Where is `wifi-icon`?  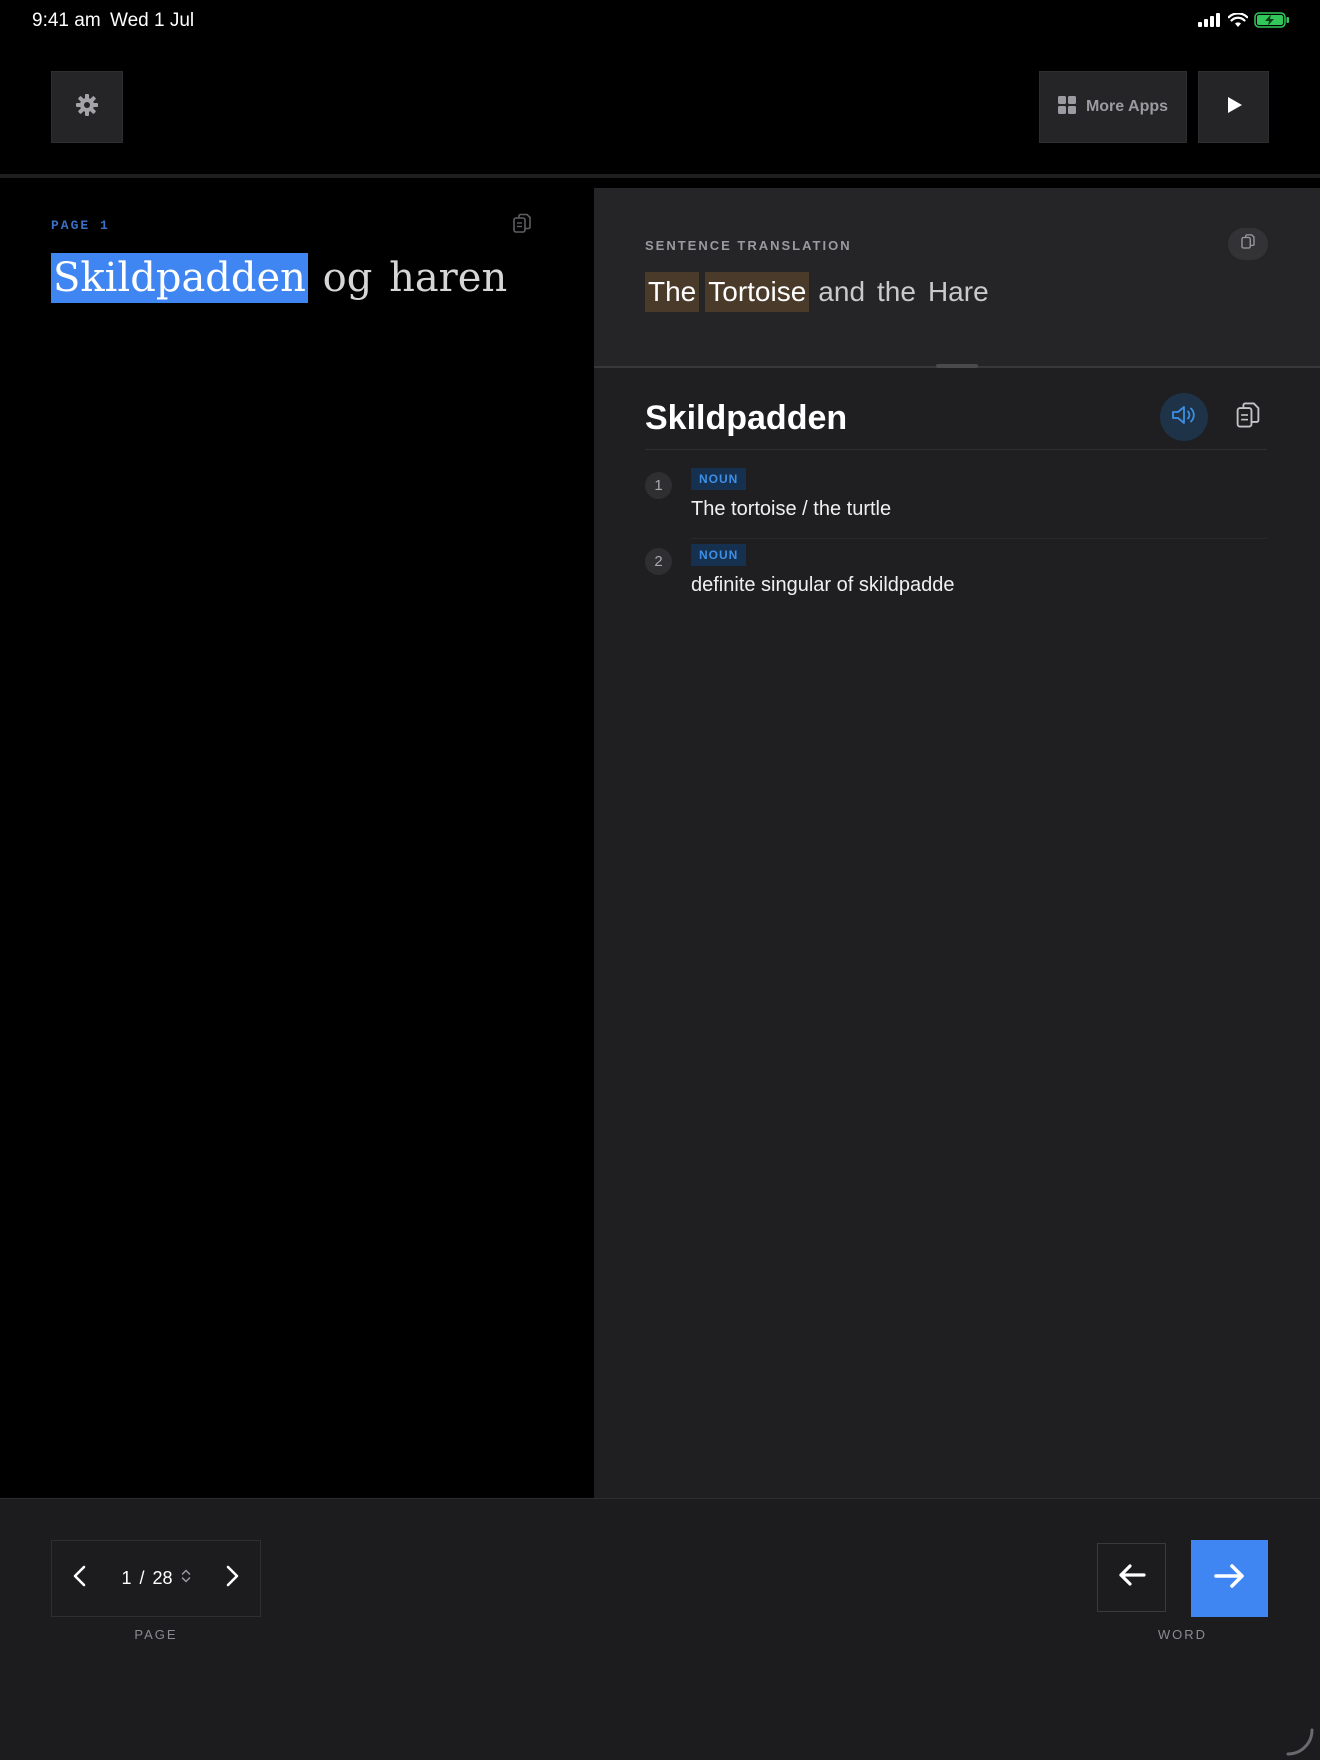
wifi-icon is located at coordinates (1238, 22).